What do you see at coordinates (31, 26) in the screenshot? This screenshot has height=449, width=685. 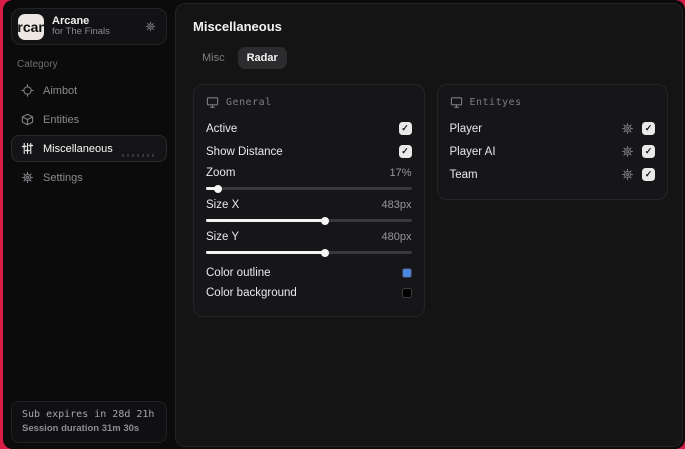 I see `app-logo: Arcane` at bounding box center [31, 26].